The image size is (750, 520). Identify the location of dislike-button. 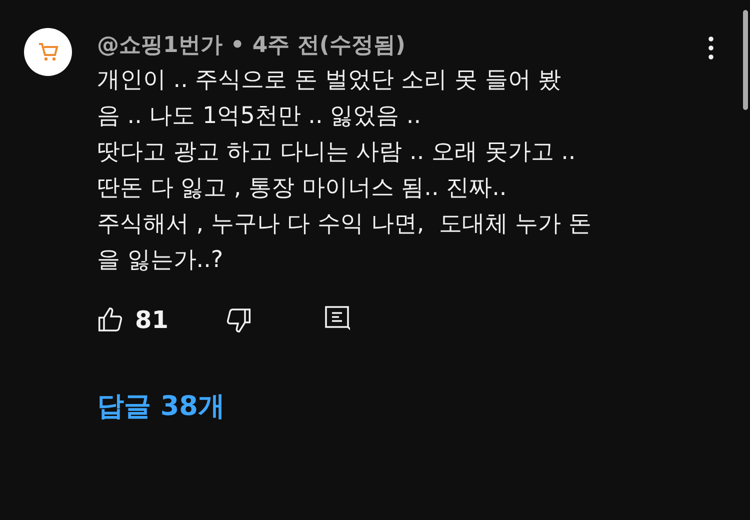
(238, 320).